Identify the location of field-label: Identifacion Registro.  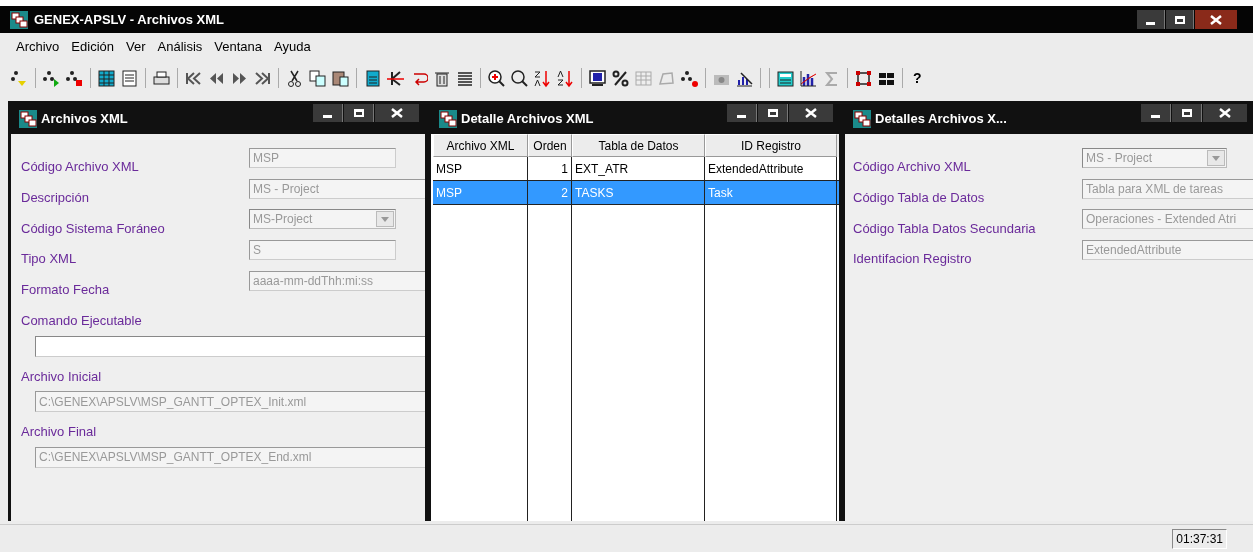
(913, 259).